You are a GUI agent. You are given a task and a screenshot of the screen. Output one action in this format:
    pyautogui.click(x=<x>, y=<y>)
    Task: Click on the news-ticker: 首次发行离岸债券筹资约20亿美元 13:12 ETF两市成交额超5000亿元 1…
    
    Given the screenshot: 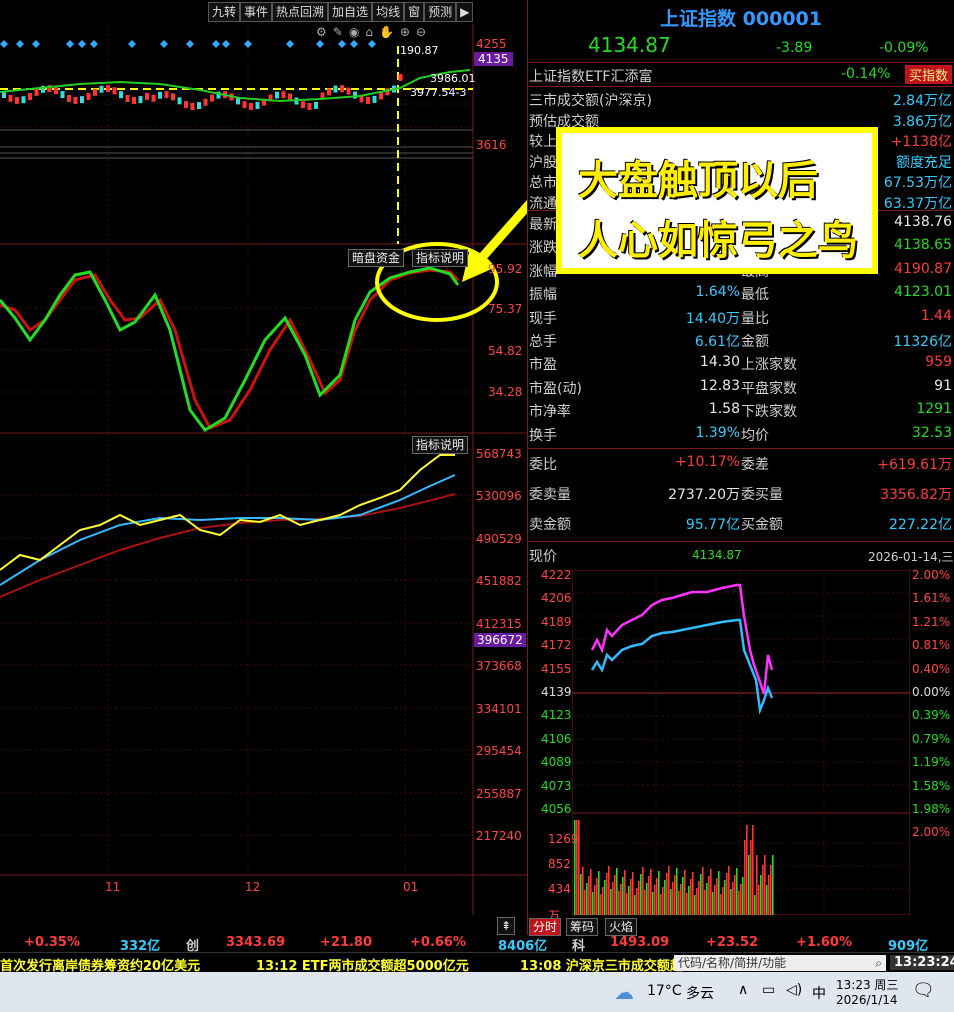 What is the action you would take?
    pyautogui.click(x=477, y=963)
    